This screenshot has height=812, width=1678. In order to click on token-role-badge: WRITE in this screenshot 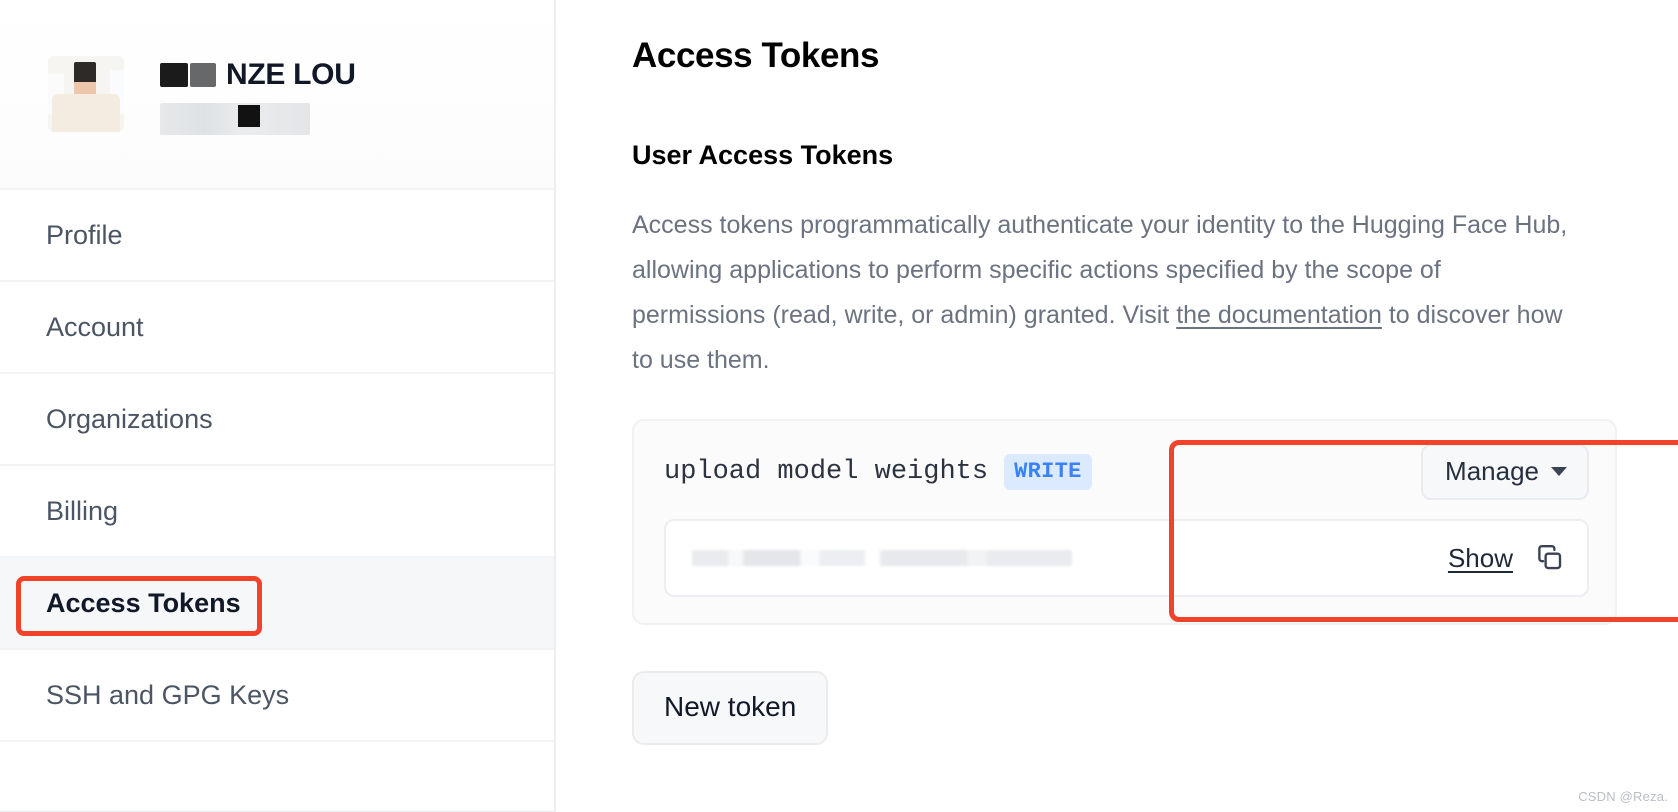, I will do `click(1048, 472)`.